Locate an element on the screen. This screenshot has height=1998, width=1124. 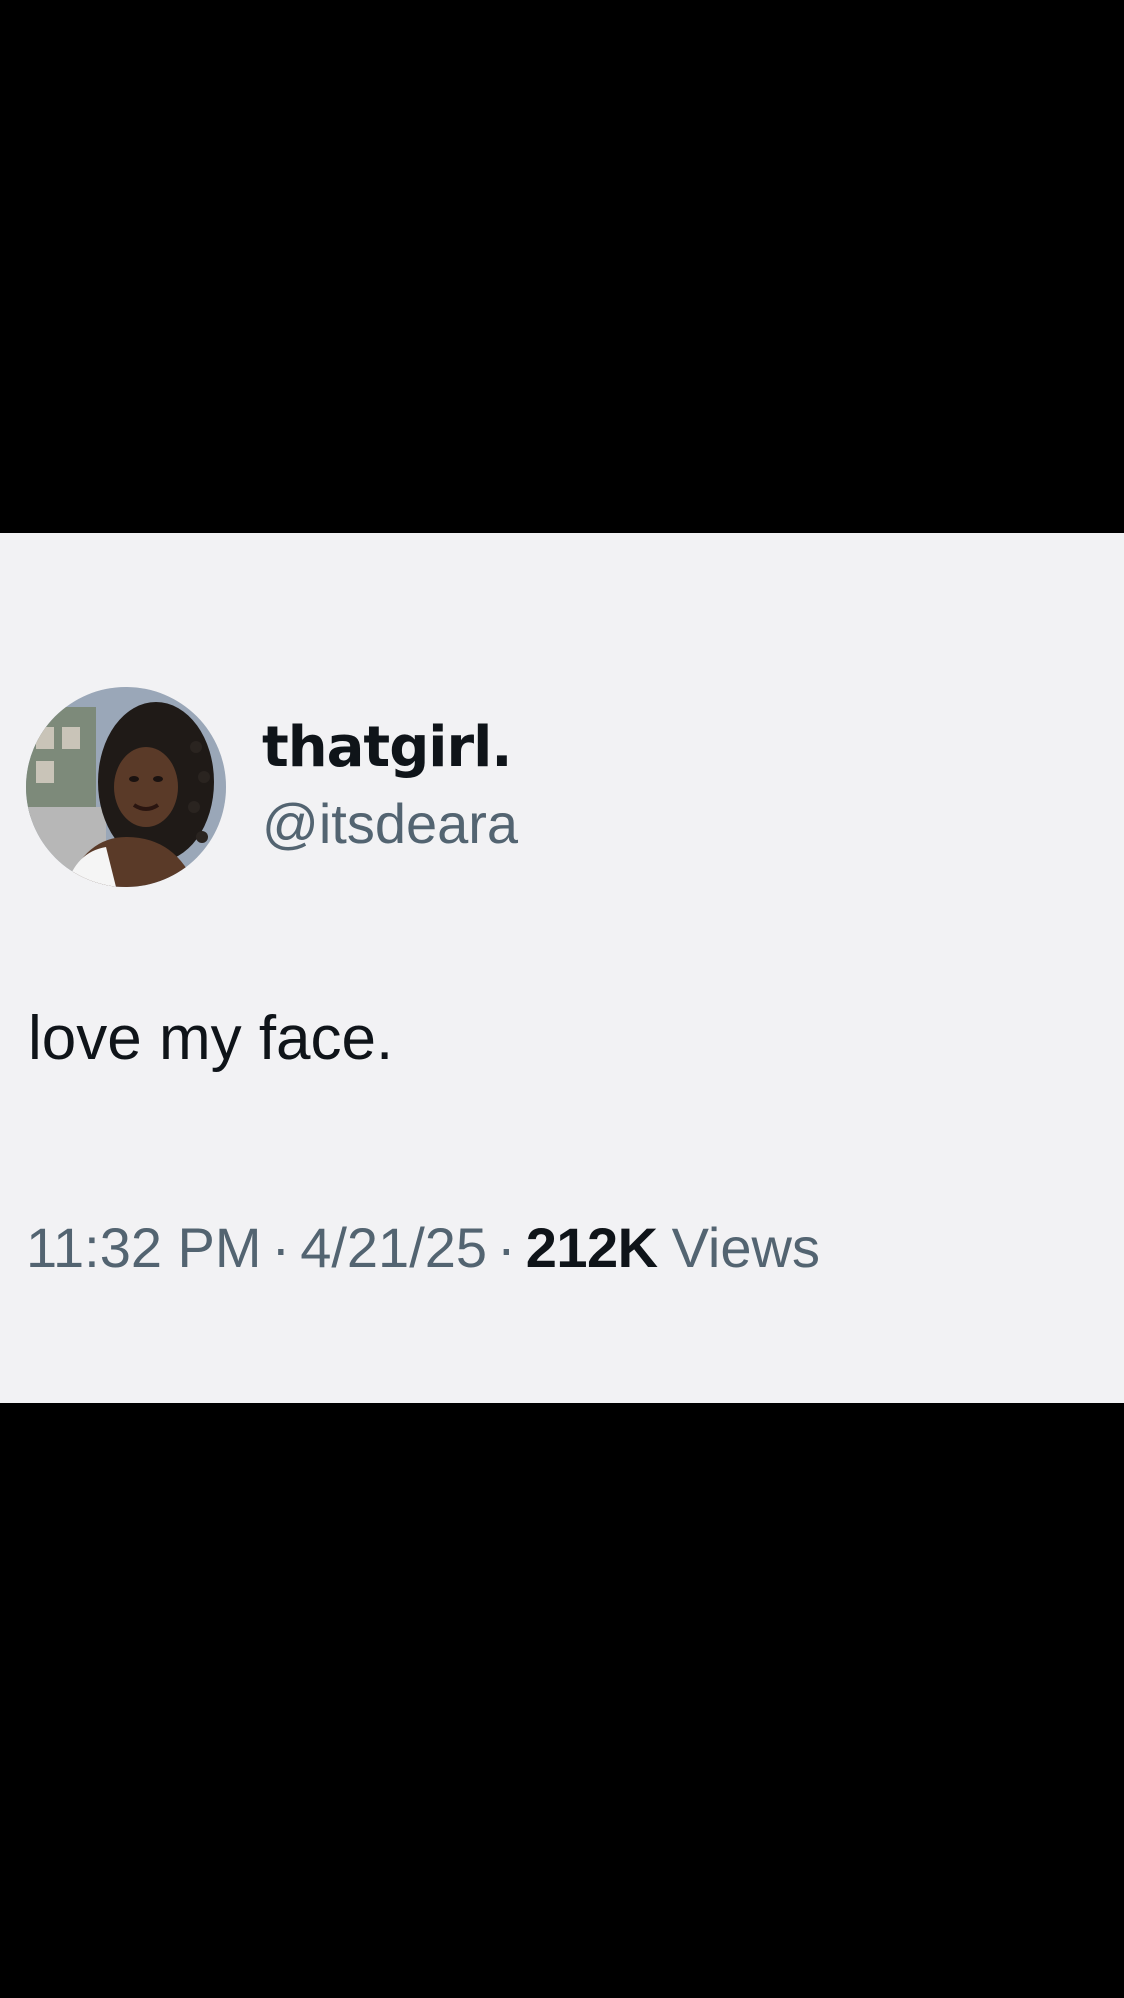
tweet-text: love my face. is located at coordinates (211, 1038).